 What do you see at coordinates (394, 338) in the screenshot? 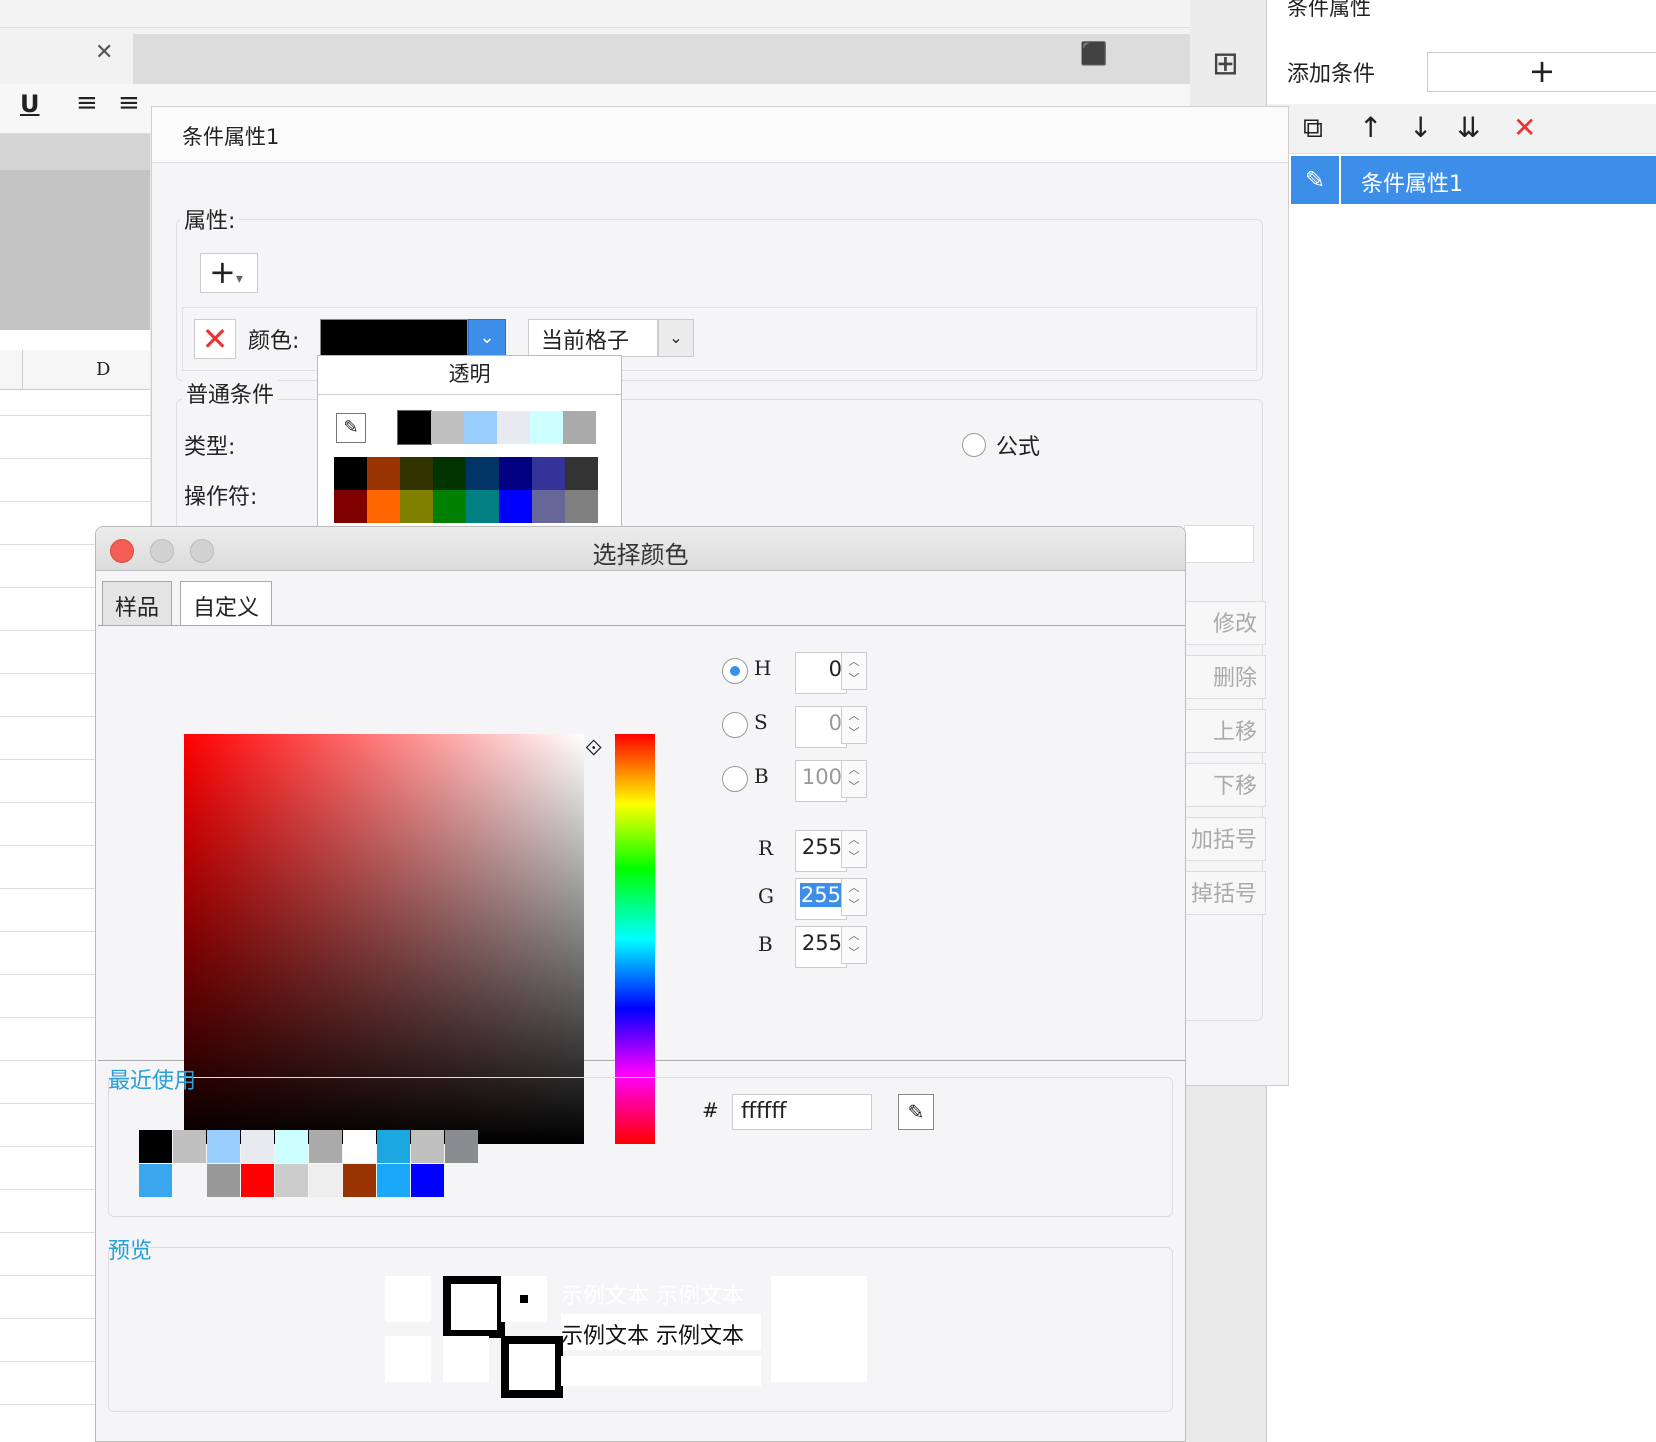
I see `color-swatch` at bounding box center [394, 338].